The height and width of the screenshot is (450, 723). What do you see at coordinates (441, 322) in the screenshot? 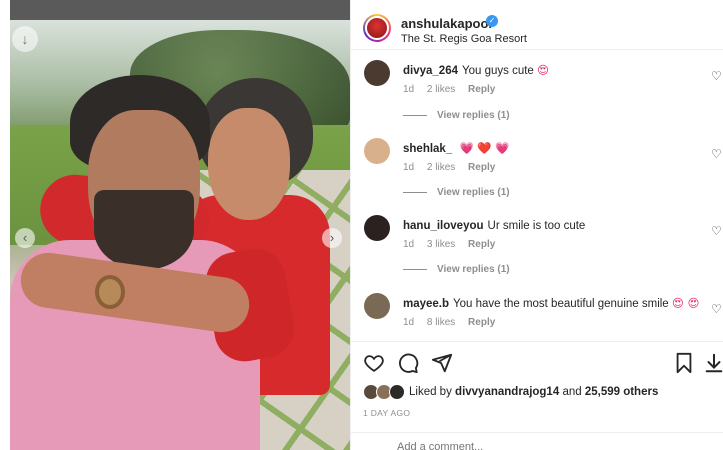
I see `comment-likes: 8 likes` at bounding box center [441, 322].